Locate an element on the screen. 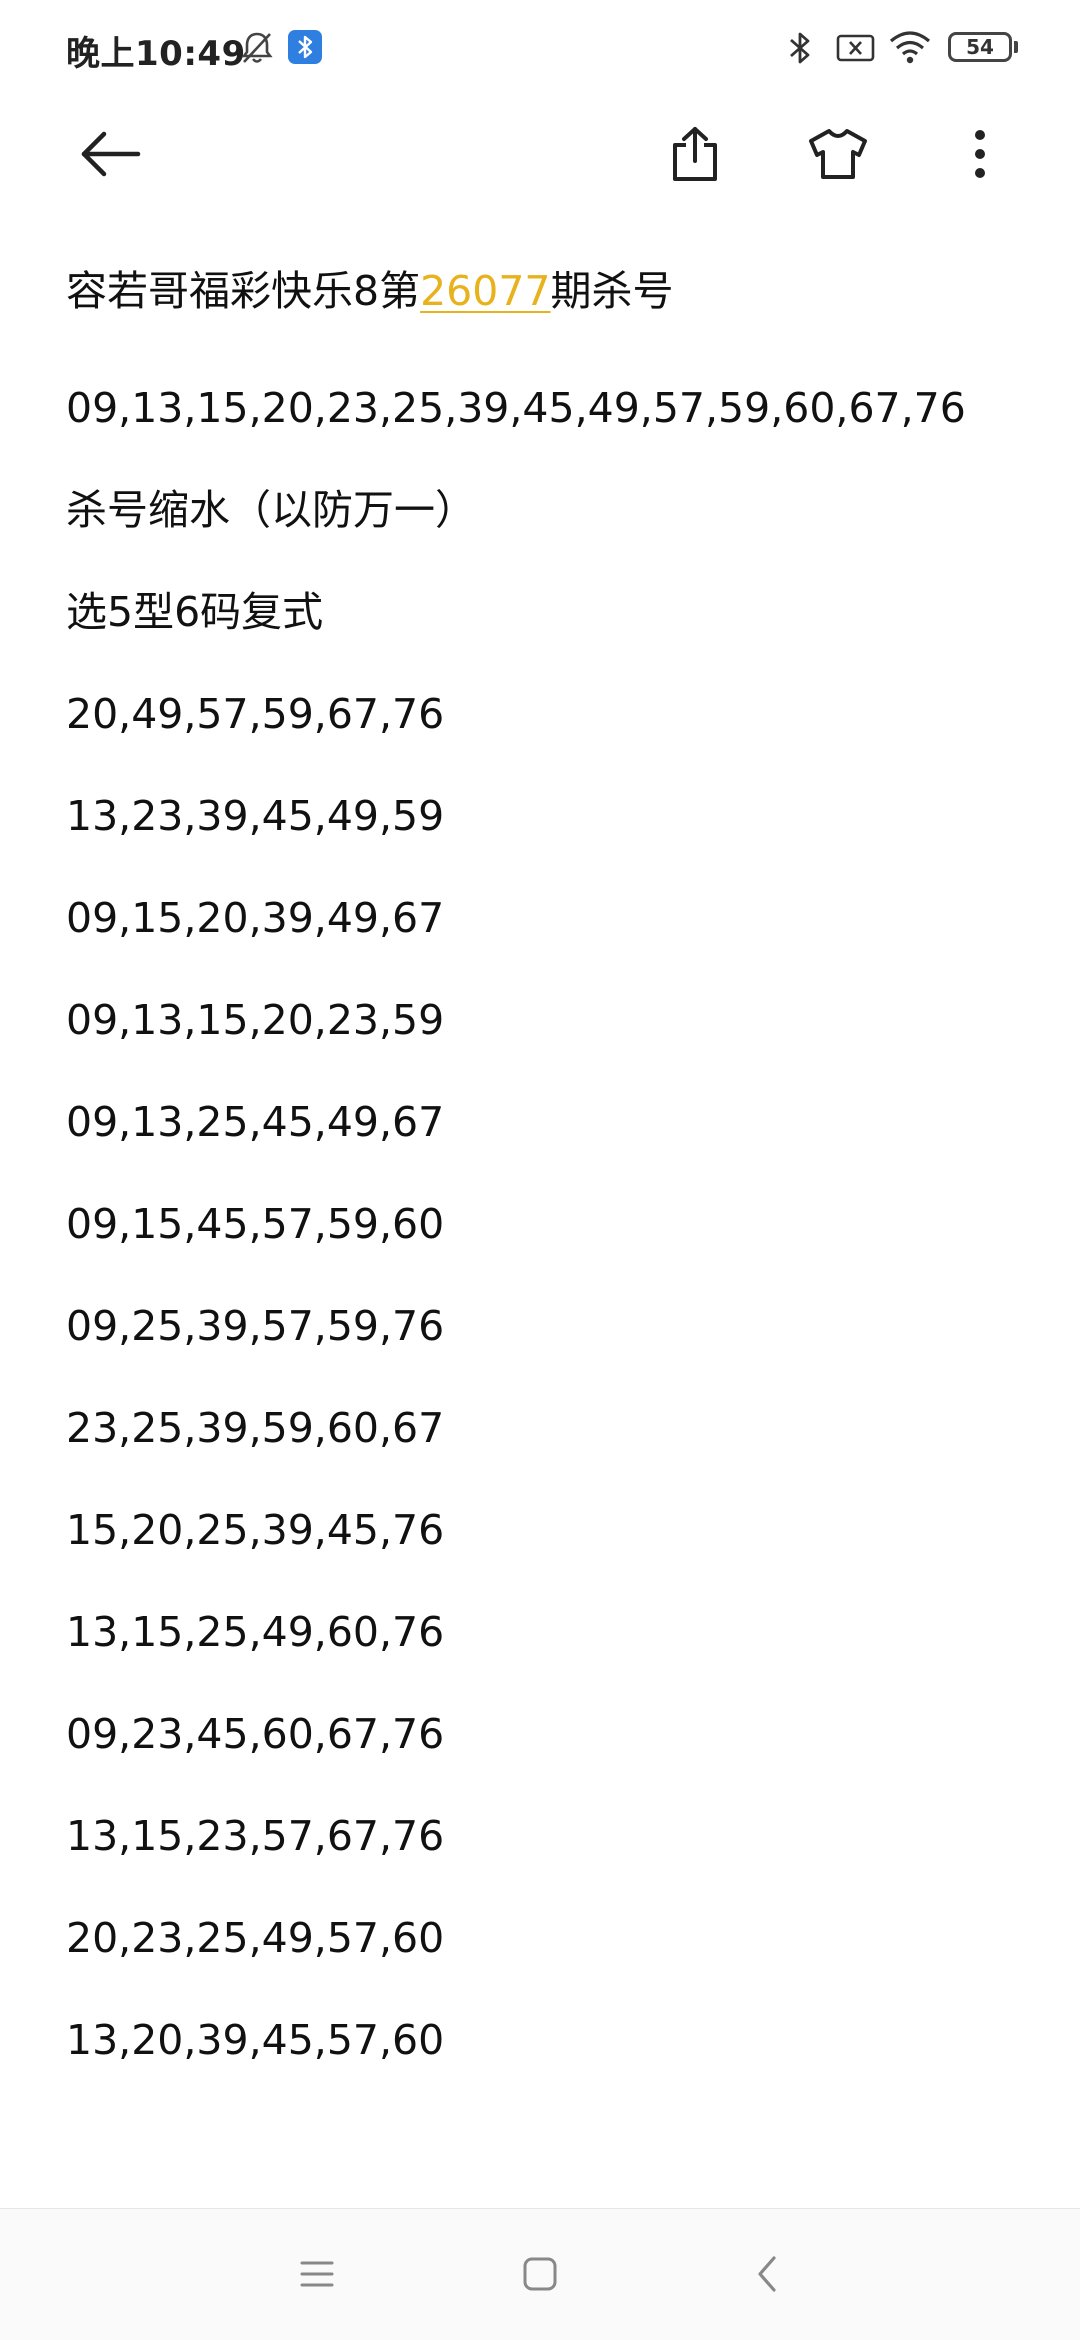  note-line: 23,25,39,59,60,67 is located at coordinates (255, 1428).